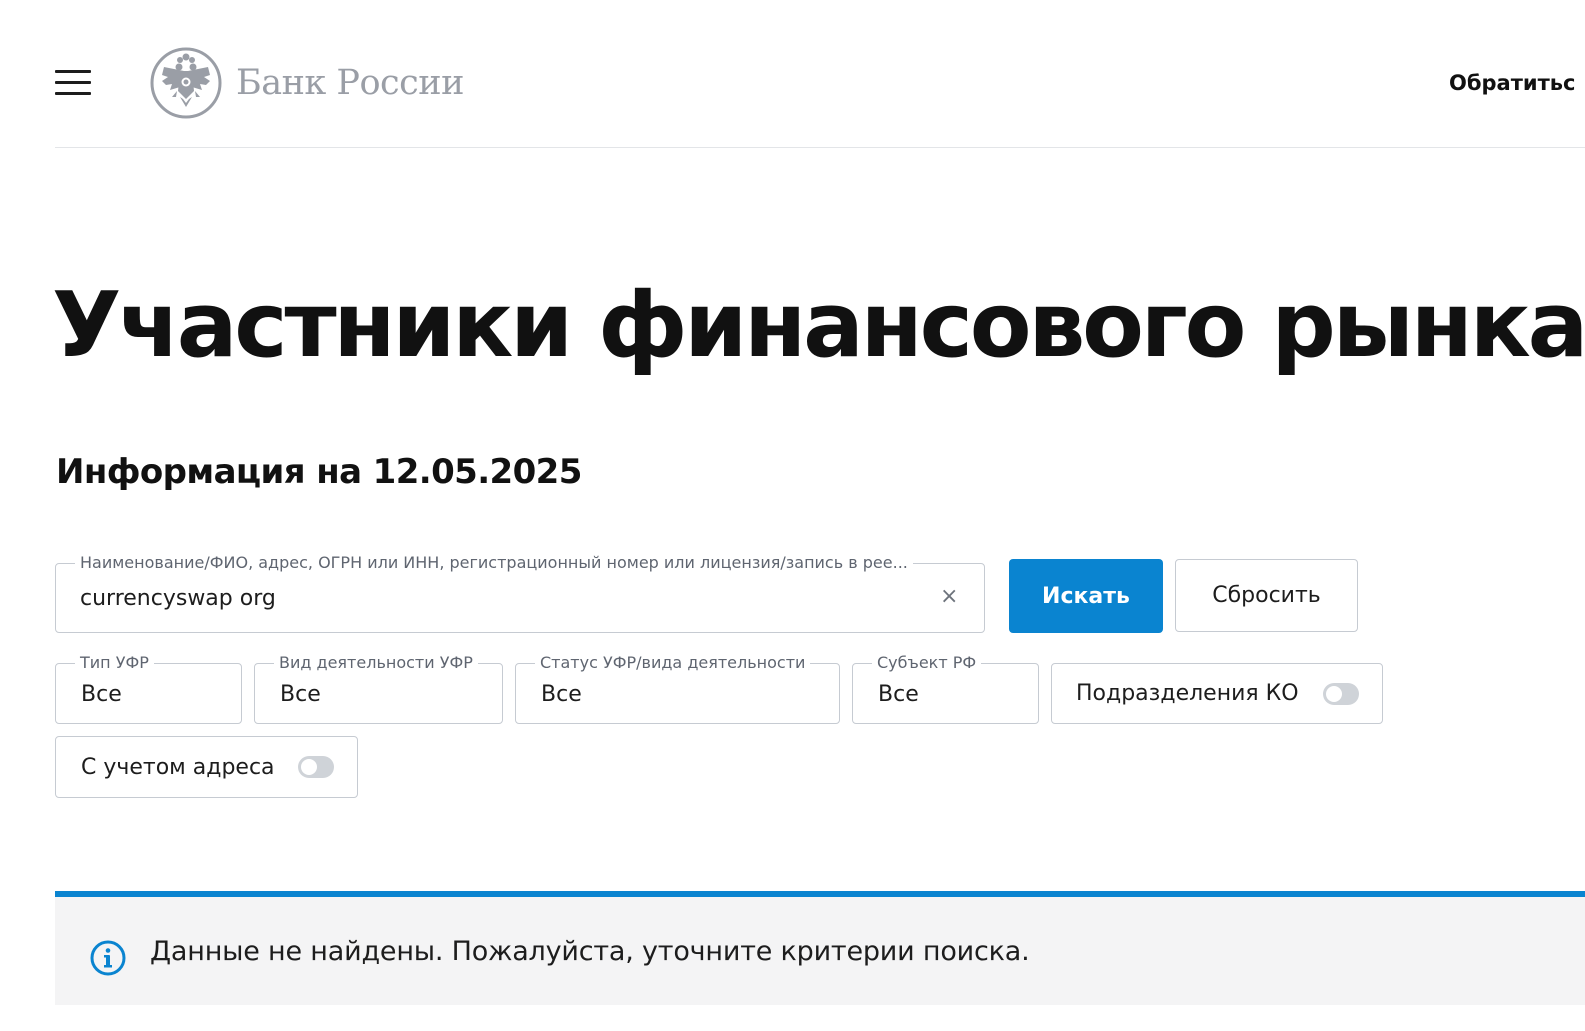 The width and height of the screenshot is (1585, 1031). I want to click on clear-icon: ×, so click(949, 597).